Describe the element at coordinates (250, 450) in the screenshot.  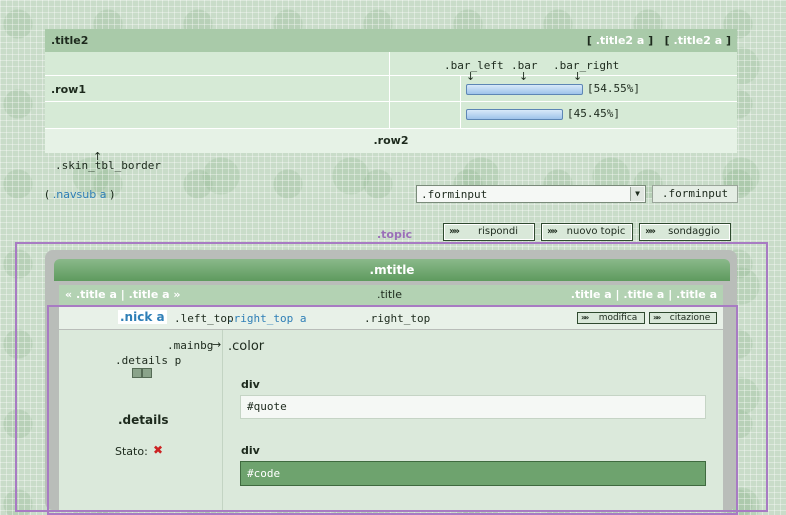
I see `code-heading: div` at that location.